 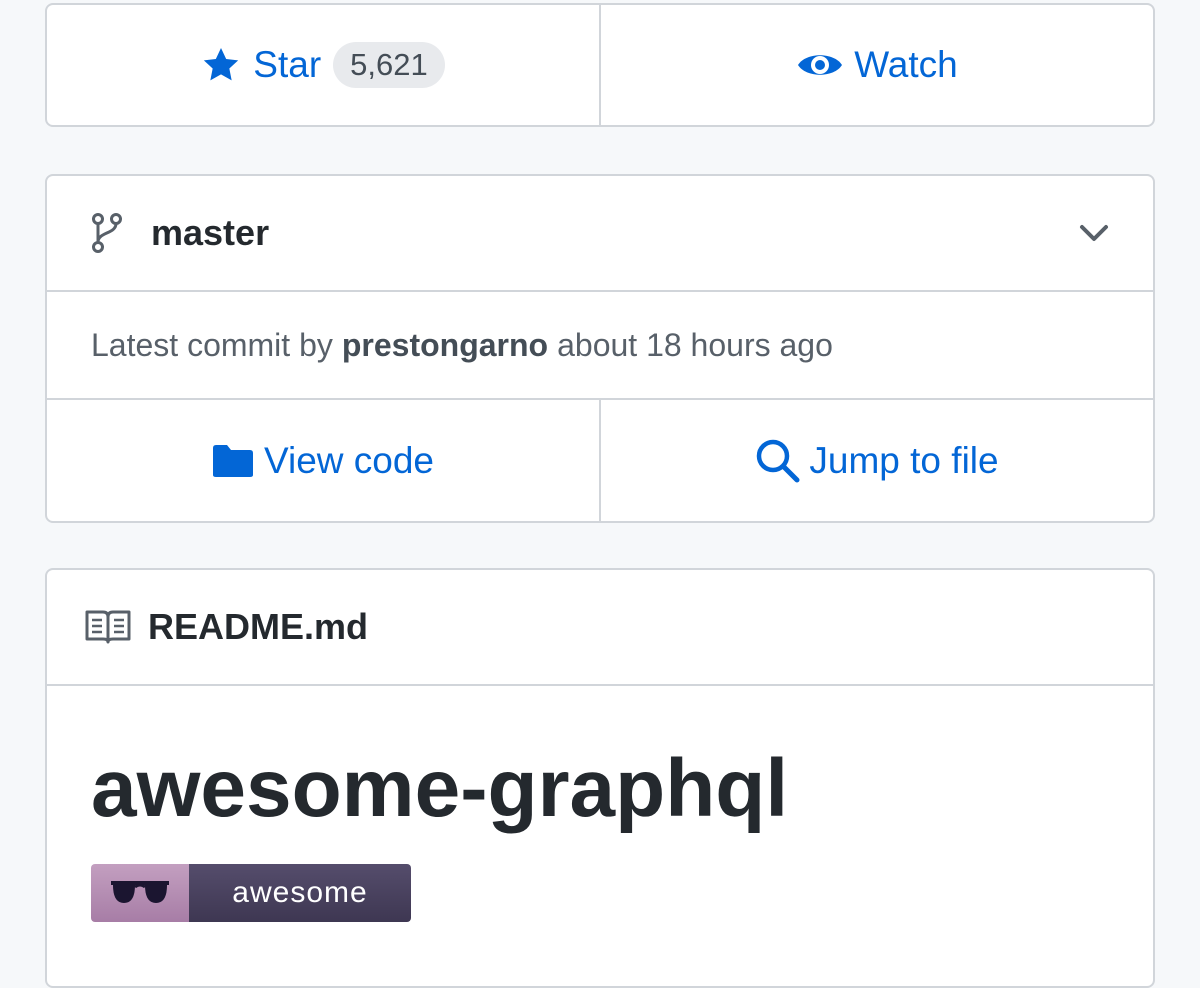 What do you see at coordinates (389, 65) in the screenshot?
I see `star-count: 5,621` at bounding box center [389, 65].